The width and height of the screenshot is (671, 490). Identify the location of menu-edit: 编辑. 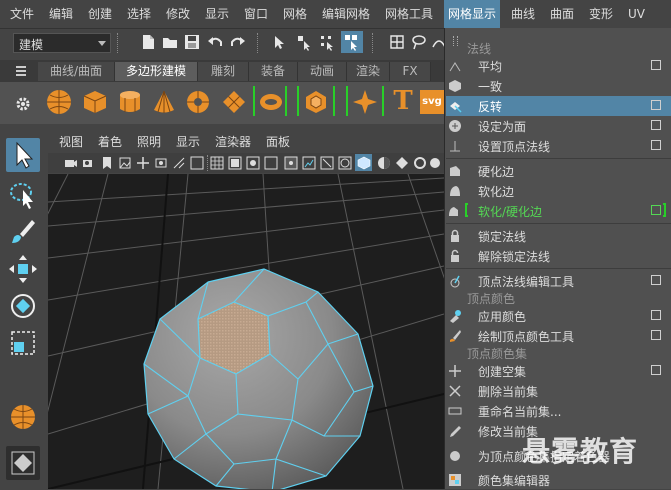
(61, 14).